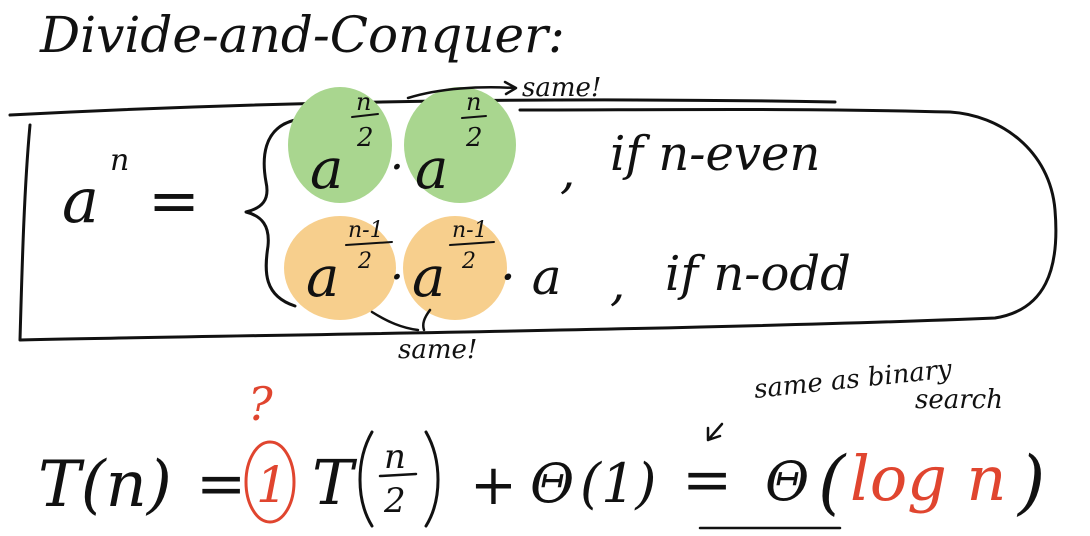 This screenshot has width=1090, height=536. What do you see at coordinates (394, 501) in the screenshot?
I see `frac-denominator: 2` at bounding box center [394, 501].